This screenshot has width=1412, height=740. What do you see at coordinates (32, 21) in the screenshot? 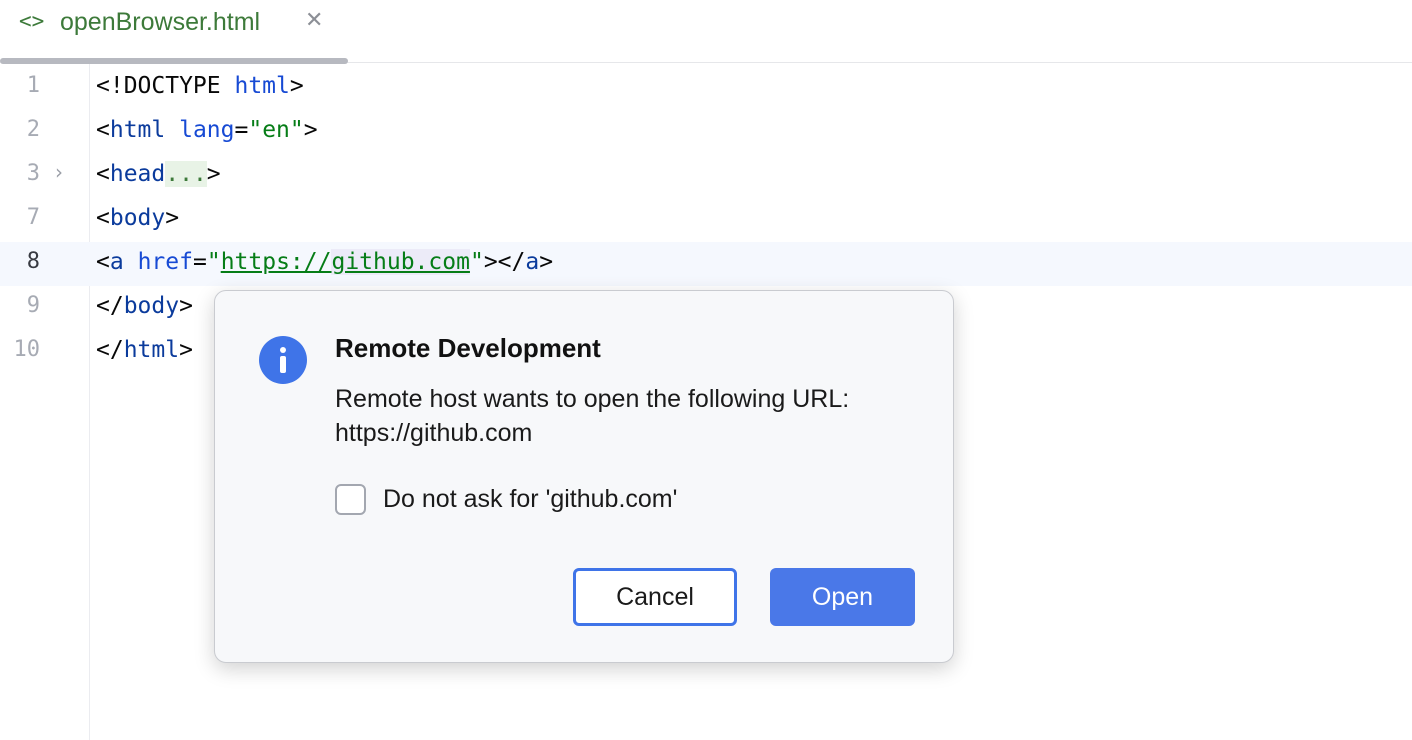
I see `html-file-icon: <>` at bounding box center [32, 21].